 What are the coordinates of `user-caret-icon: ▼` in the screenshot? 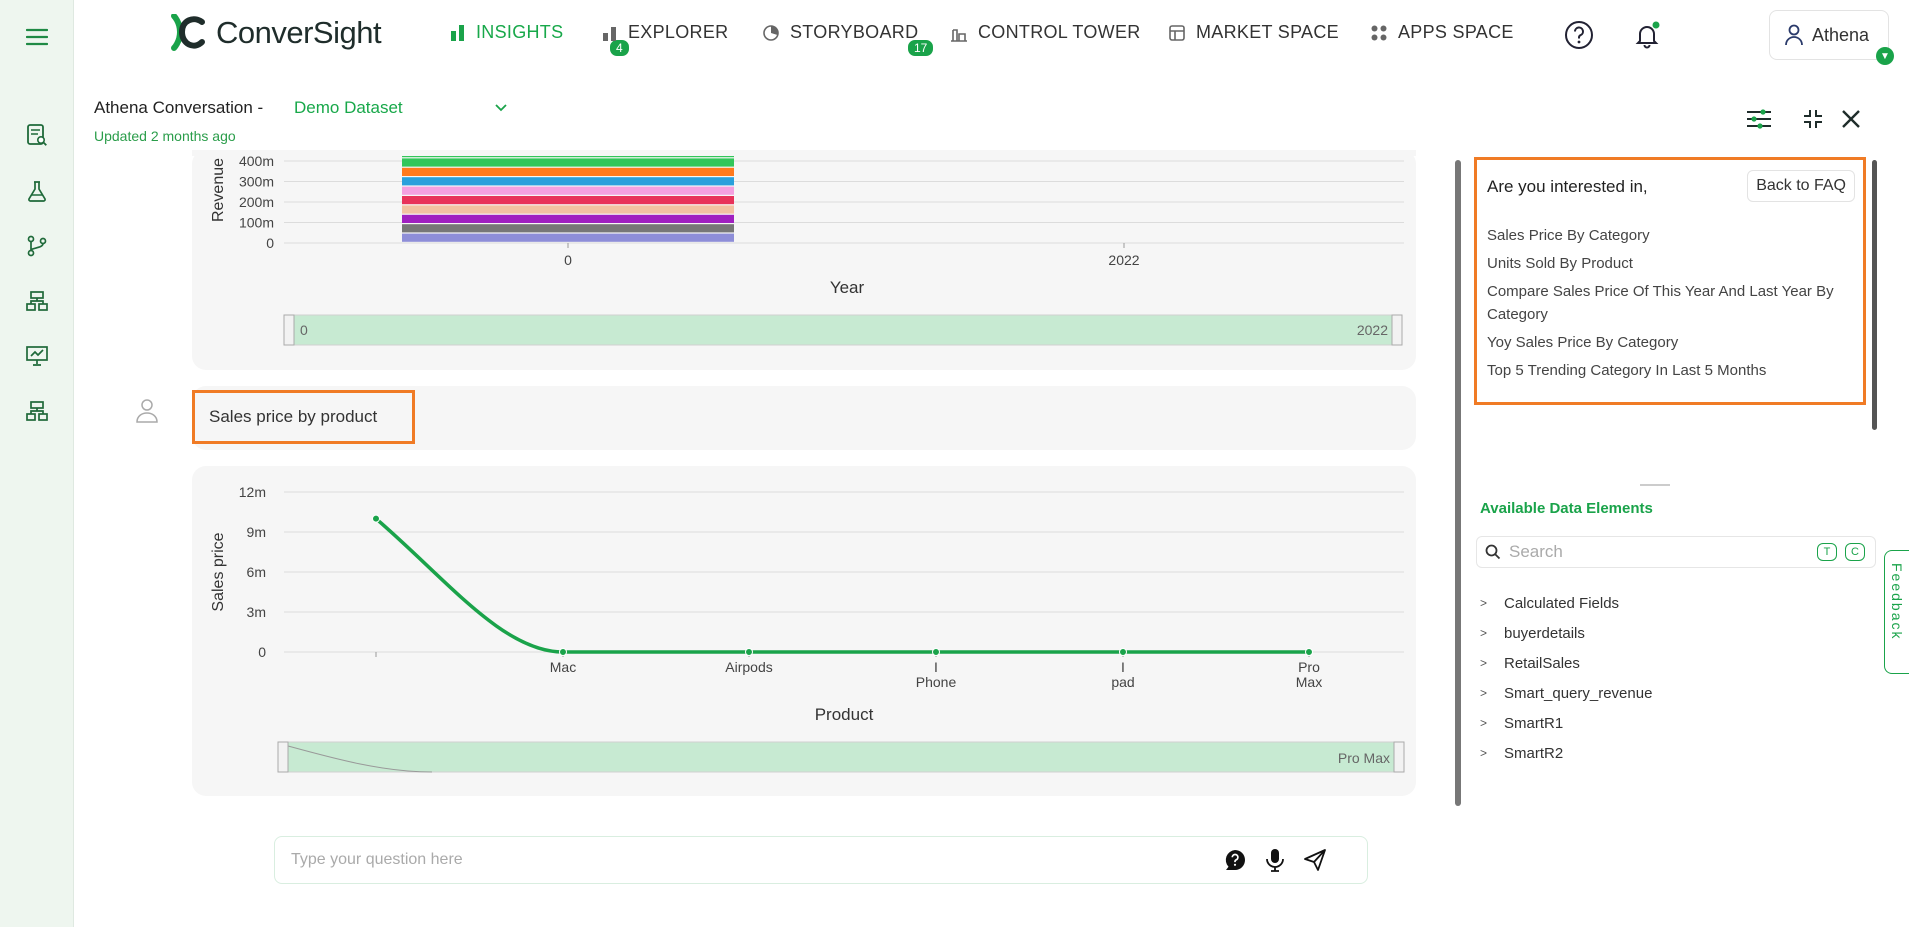 It's located at (1885, 56).